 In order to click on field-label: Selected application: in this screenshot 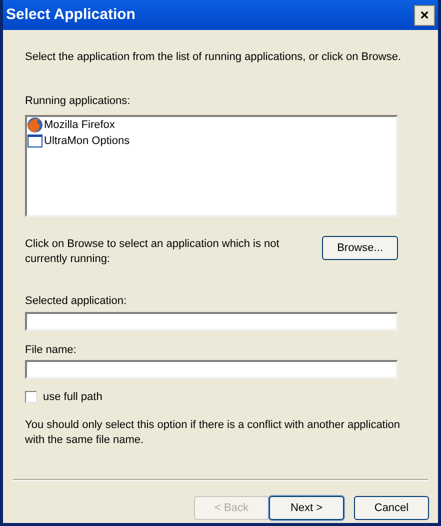, I will do `click(76, 301)`.